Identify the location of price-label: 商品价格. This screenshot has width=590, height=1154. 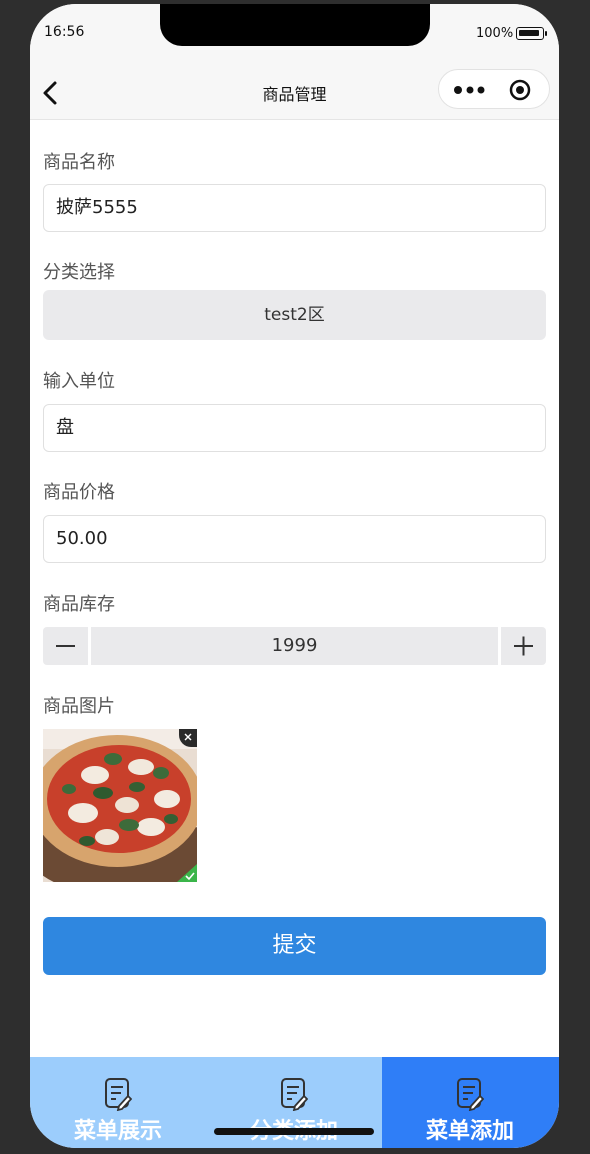
(79, 492).